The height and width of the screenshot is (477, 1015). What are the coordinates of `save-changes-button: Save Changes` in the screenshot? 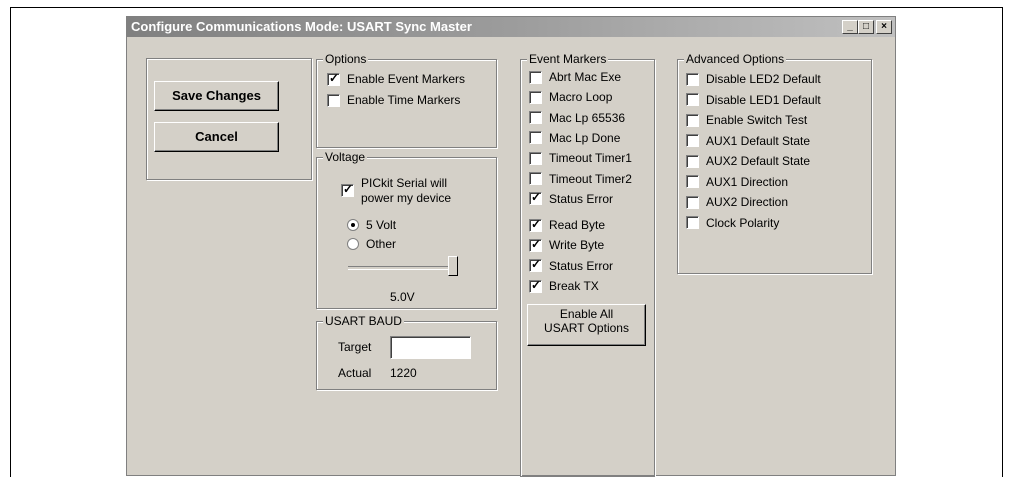 It's located at (216, 96).